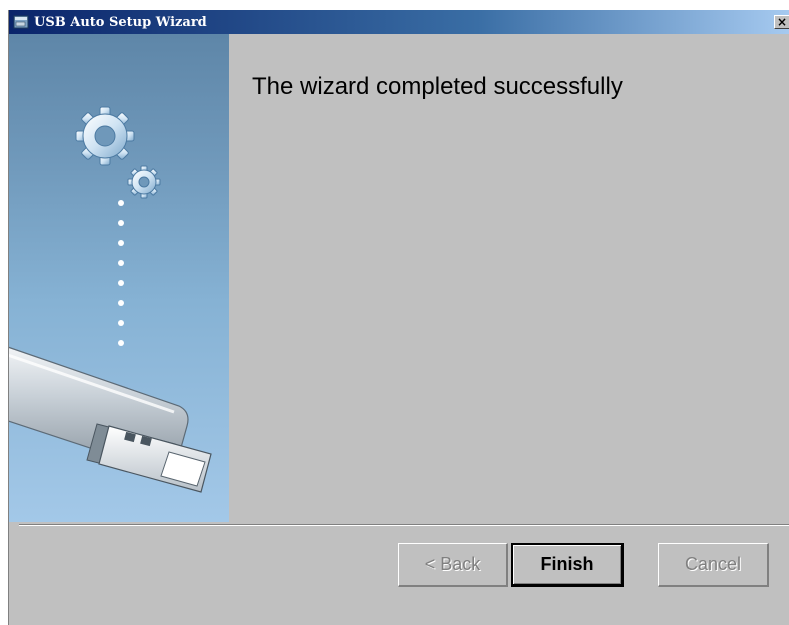  I want to click on window-title: USB Auto Setup Wizard, so click(120, 22).